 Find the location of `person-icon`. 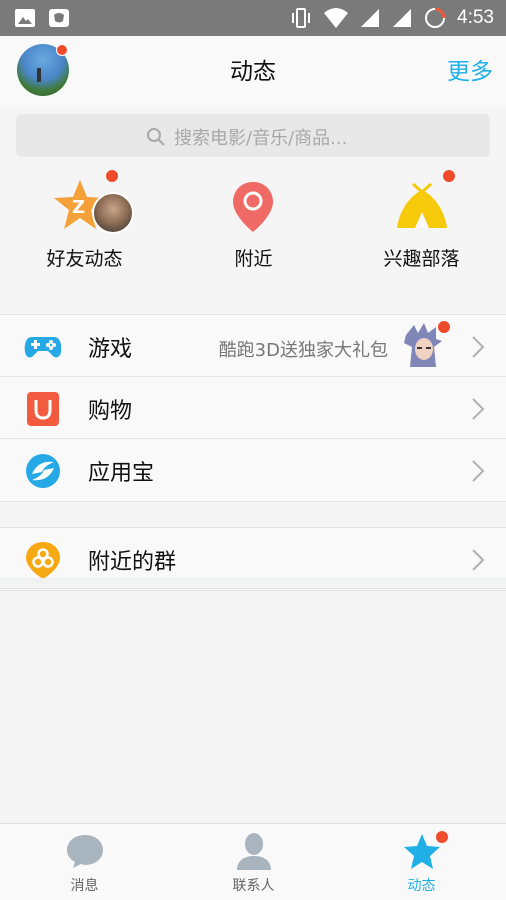

person-icon is located at coordinates (253, 851).